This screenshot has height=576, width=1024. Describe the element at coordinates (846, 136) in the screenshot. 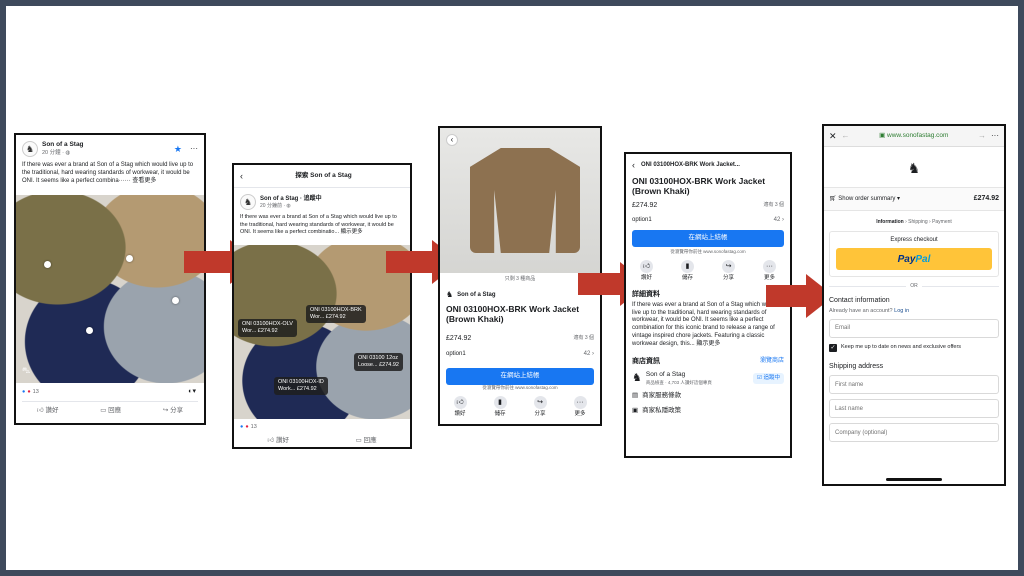

I see `back-icon: ←` at that location.